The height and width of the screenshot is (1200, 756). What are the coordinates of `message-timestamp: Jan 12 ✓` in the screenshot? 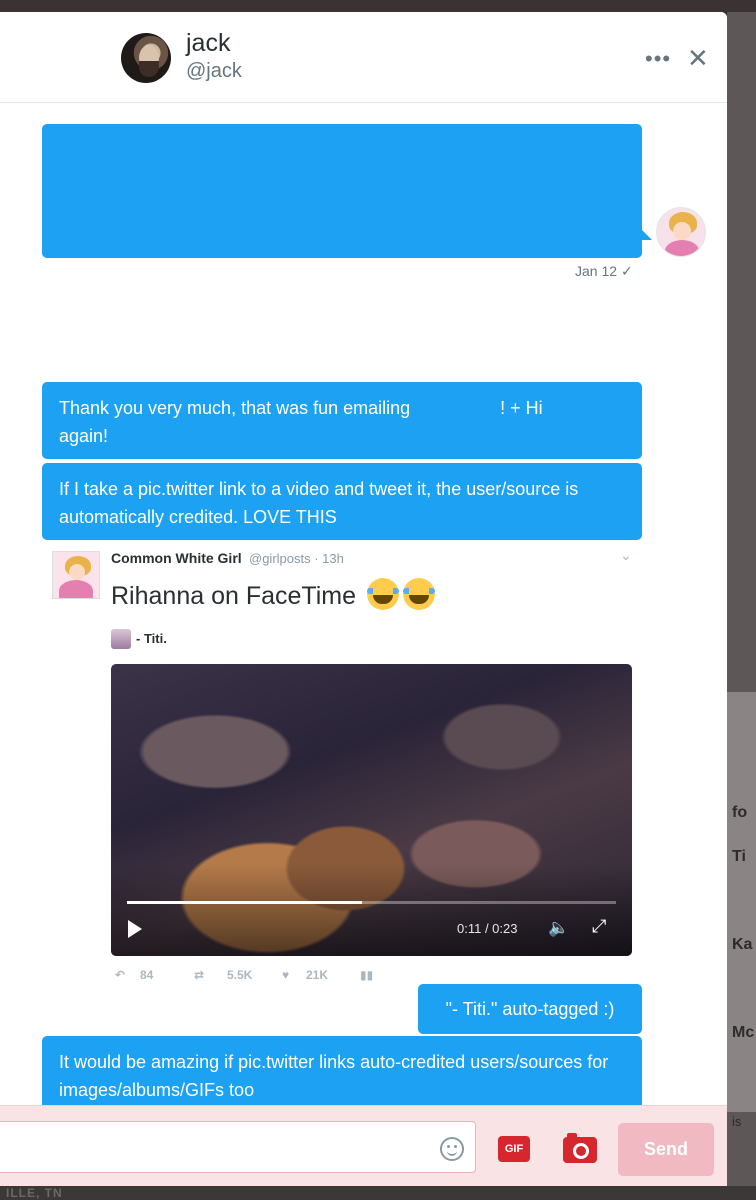 It's located at (604, 271).